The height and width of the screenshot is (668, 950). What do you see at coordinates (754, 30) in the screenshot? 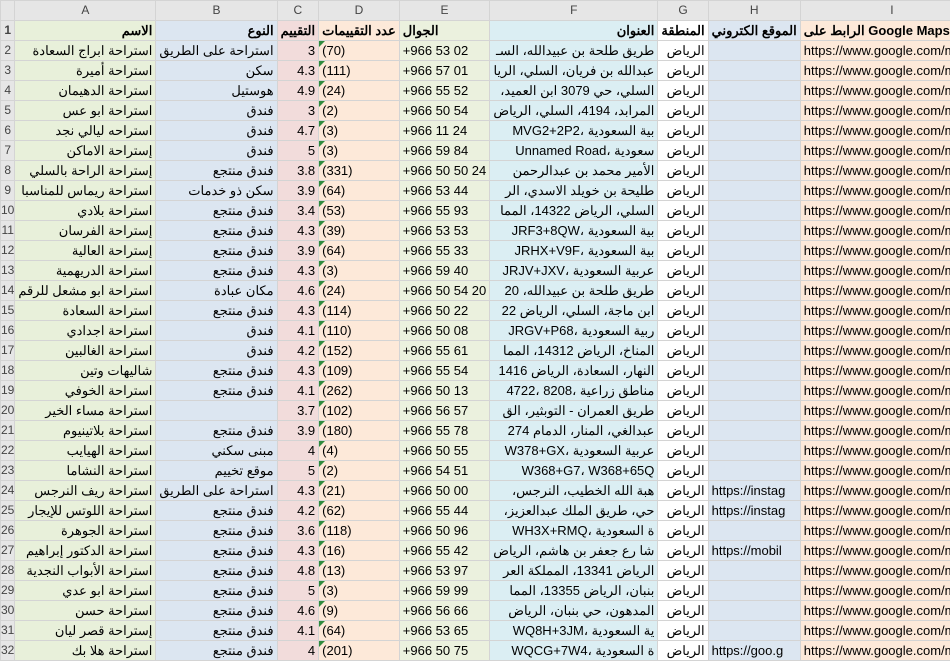
I see `header-cell-website: الموقع الكتروني` at bounding box center [754, 30].